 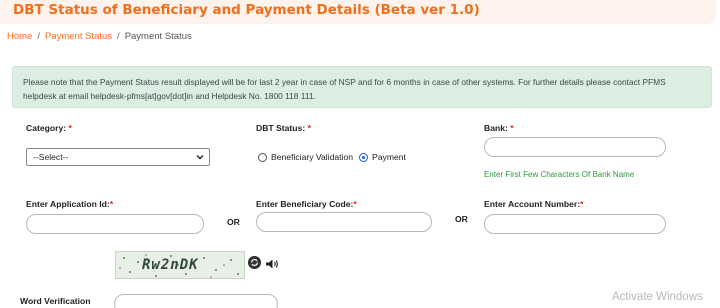 I want to click on beneficiary-code-input, so click(x=344, y=222).